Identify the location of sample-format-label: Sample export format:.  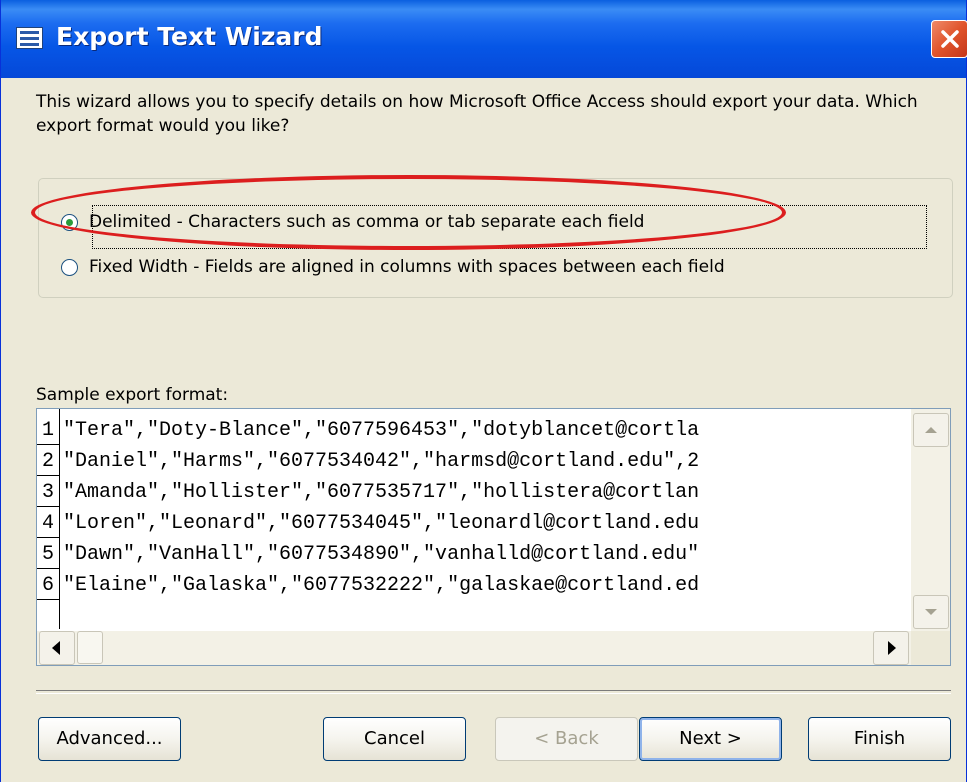
(132, 395).